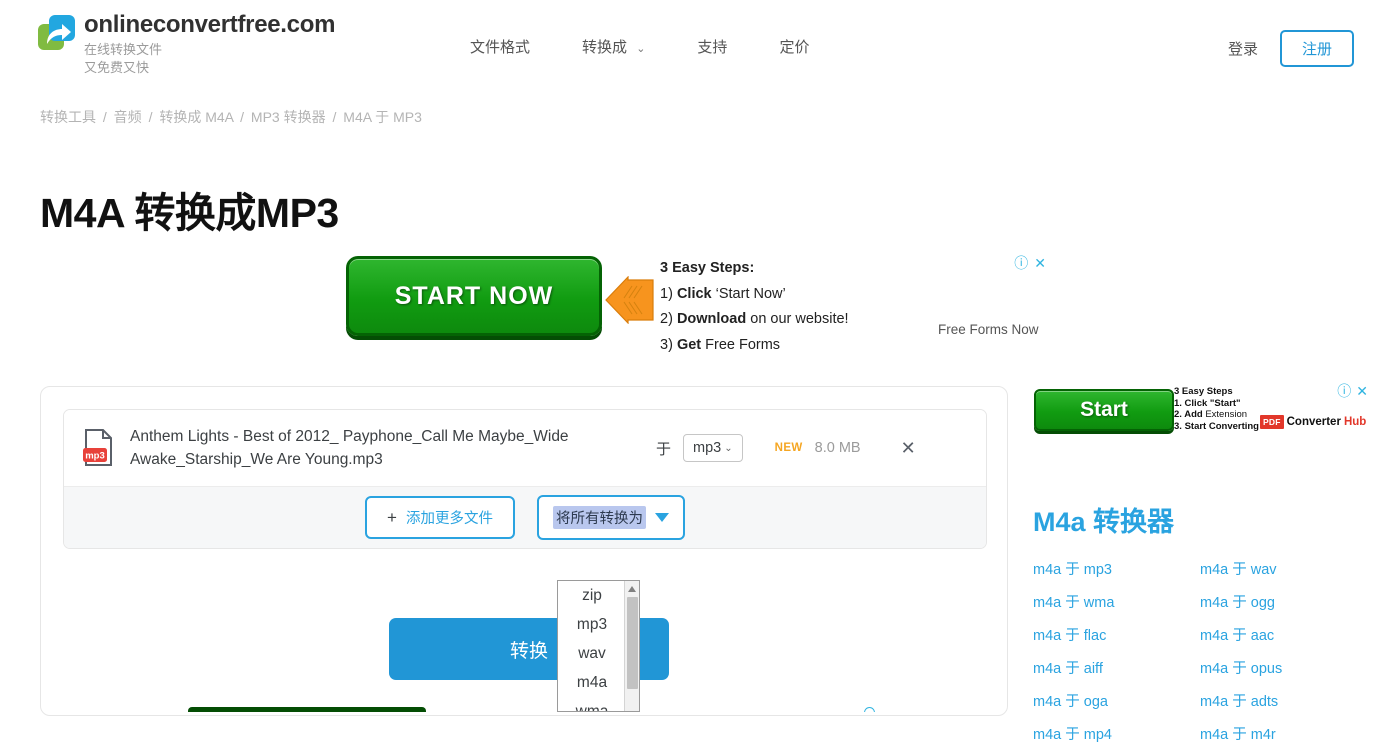 The width and height of the screenshot is (1384, 744). What do you see at coordinates (754, 319) in the screenshot?
I see `ad-step-2: 2) Download on our website!` at bounding box center [754, 319].